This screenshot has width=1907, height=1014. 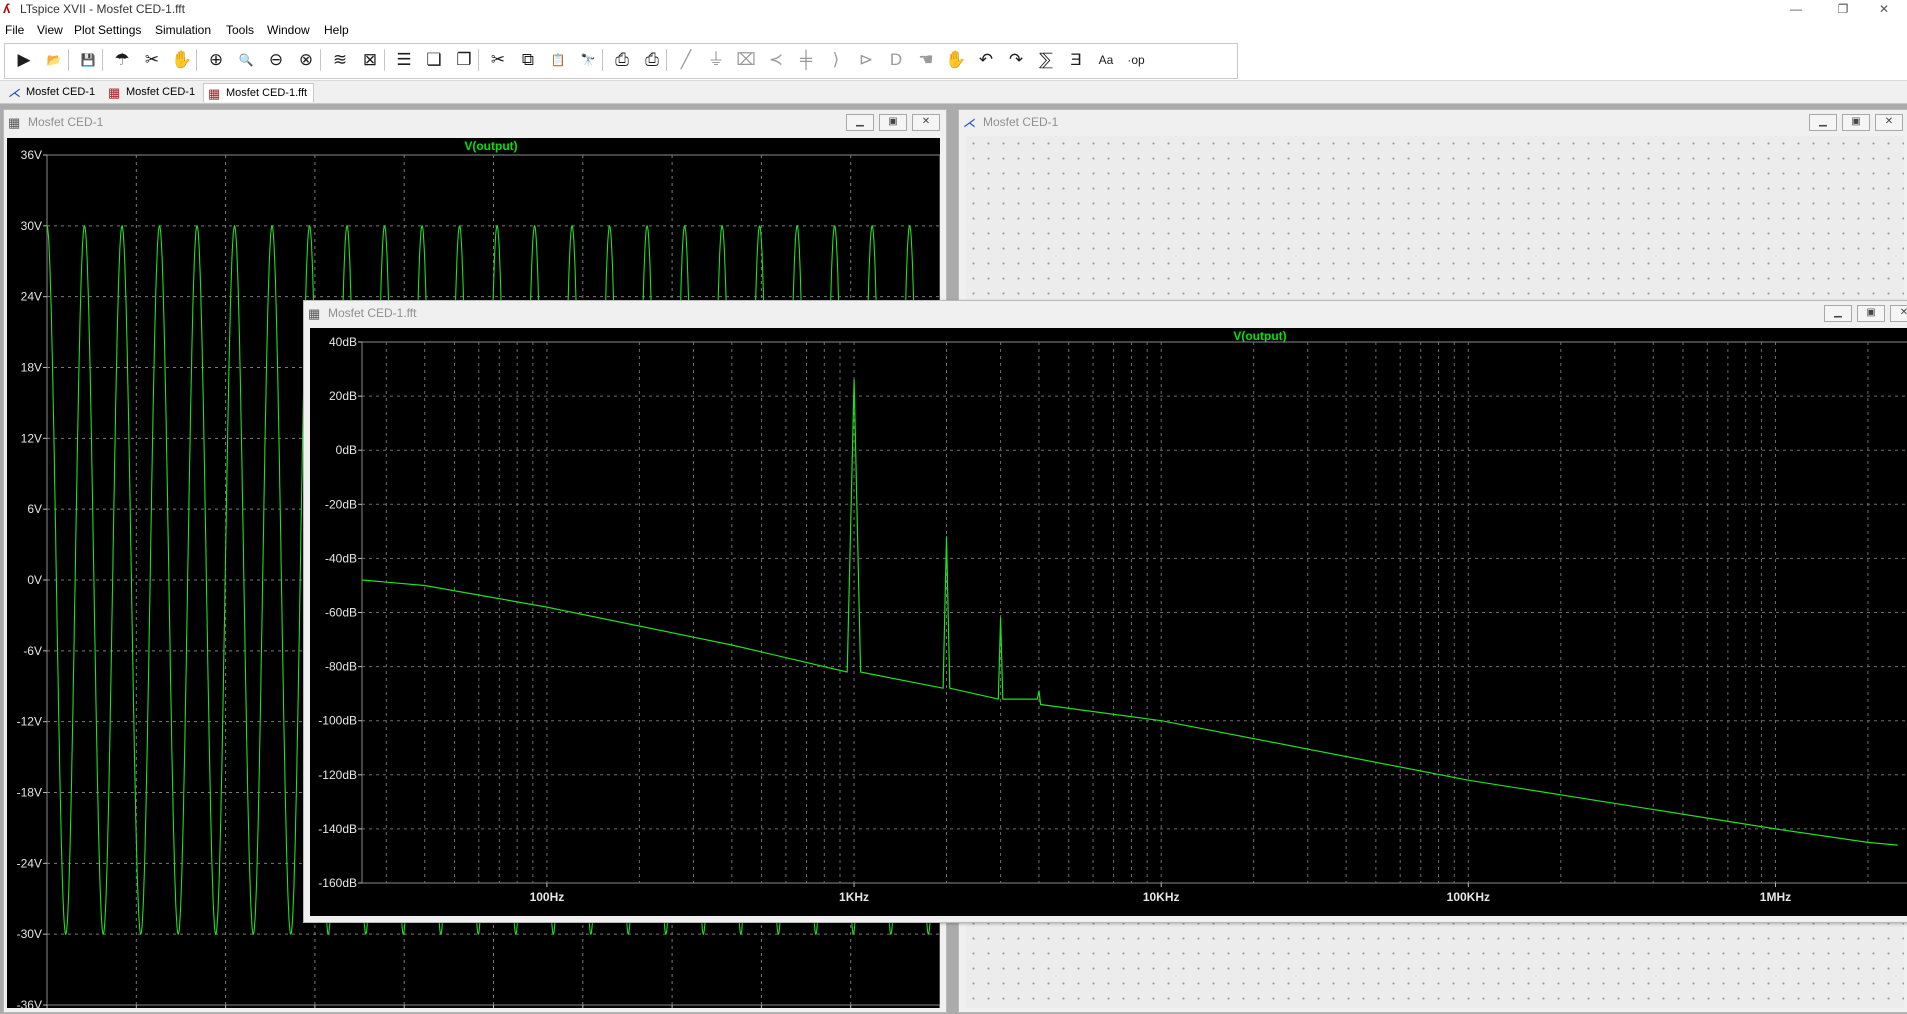 What do you see at coordinates (102, 9) in the screenshot?
I see `window-title: LTspice XVII - Mosfet CED-1.fft` at bounding box center [102, 9].